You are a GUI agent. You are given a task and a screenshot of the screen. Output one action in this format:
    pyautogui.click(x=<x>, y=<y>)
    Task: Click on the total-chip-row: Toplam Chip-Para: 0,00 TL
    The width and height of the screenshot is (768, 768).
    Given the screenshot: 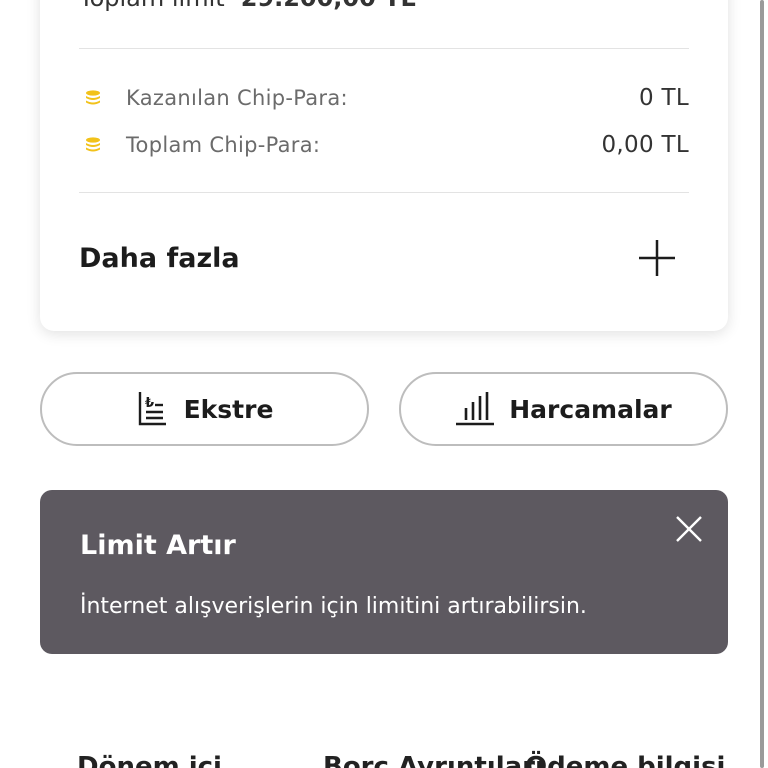 What is the action you would take?
    pyautogui.click(x=386, y=145)
    